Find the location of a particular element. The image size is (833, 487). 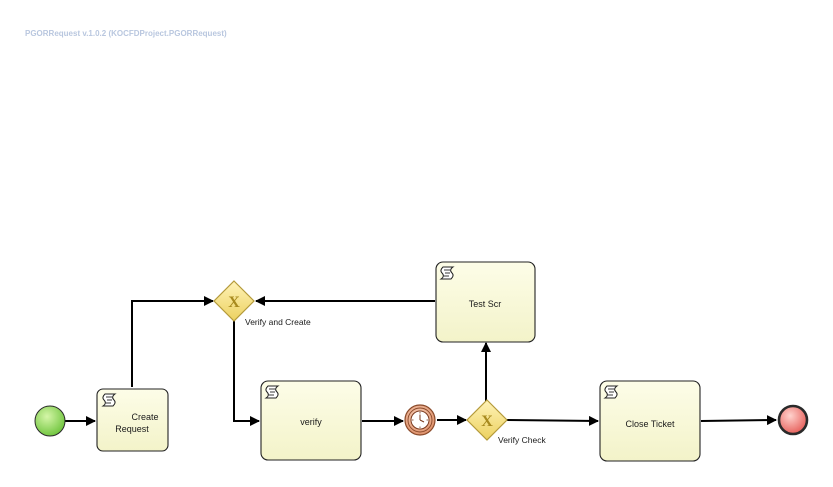

clock-icon is located at coordinates (420, 420).